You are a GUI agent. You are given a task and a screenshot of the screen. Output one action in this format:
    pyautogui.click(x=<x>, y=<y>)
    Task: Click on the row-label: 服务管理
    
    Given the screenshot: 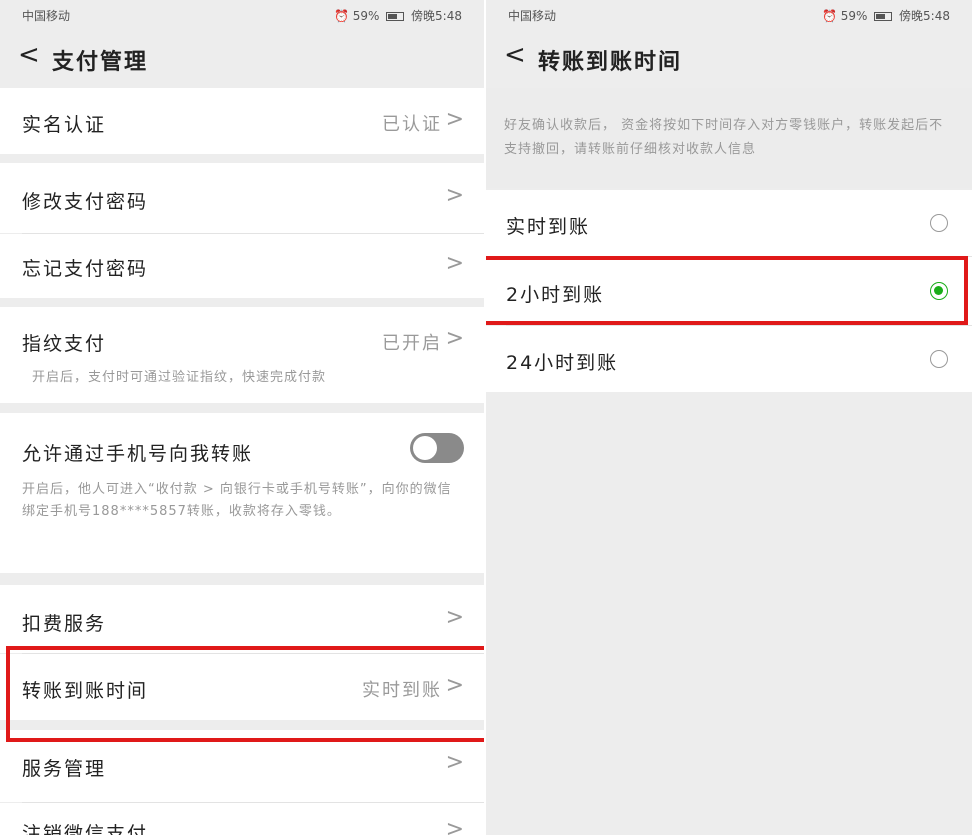 What is the action you would take?
    pyautogui.click(x=64, y=769)
    